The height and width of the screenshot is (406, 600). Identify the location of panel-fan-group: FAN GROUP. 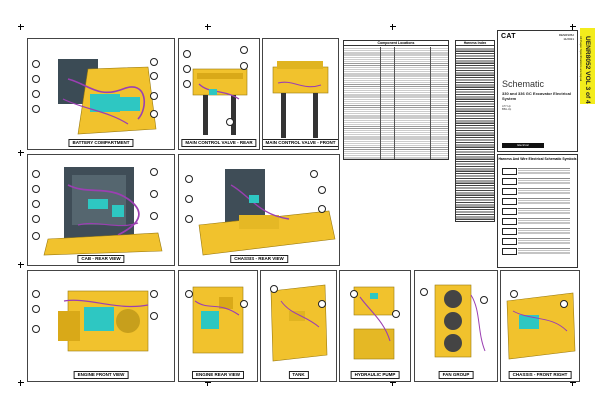
(456, 326).